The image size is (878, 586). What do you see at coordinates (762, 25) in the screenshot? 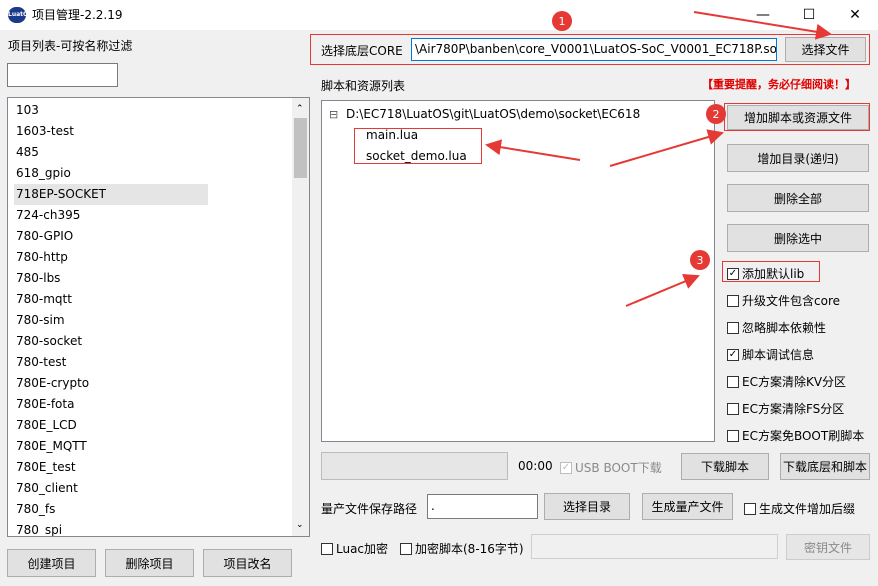
I see `arrow-to-select-file` at bounding box center [762, 25].